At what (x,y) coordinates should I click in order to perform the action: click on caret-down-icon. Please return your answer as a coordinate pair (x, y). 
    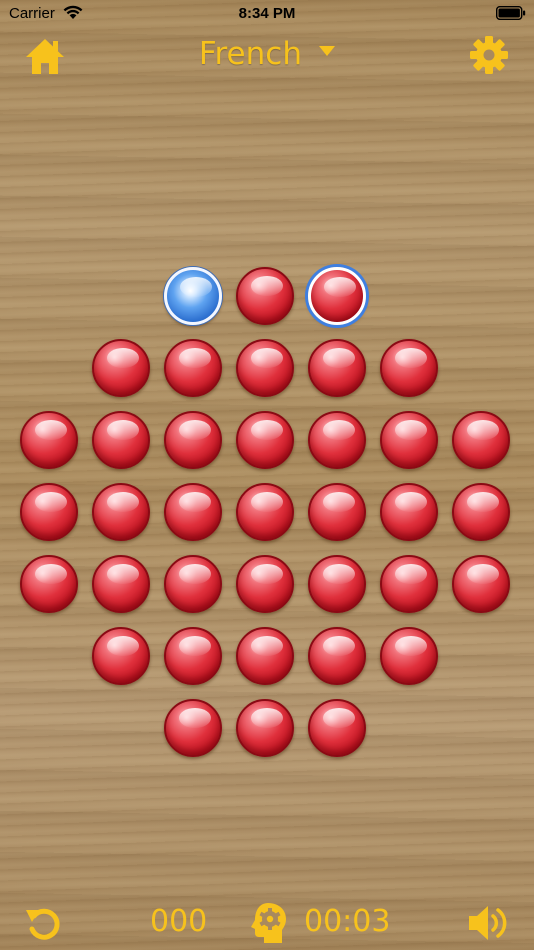
    Looking at the image, I should click on (327, 51).